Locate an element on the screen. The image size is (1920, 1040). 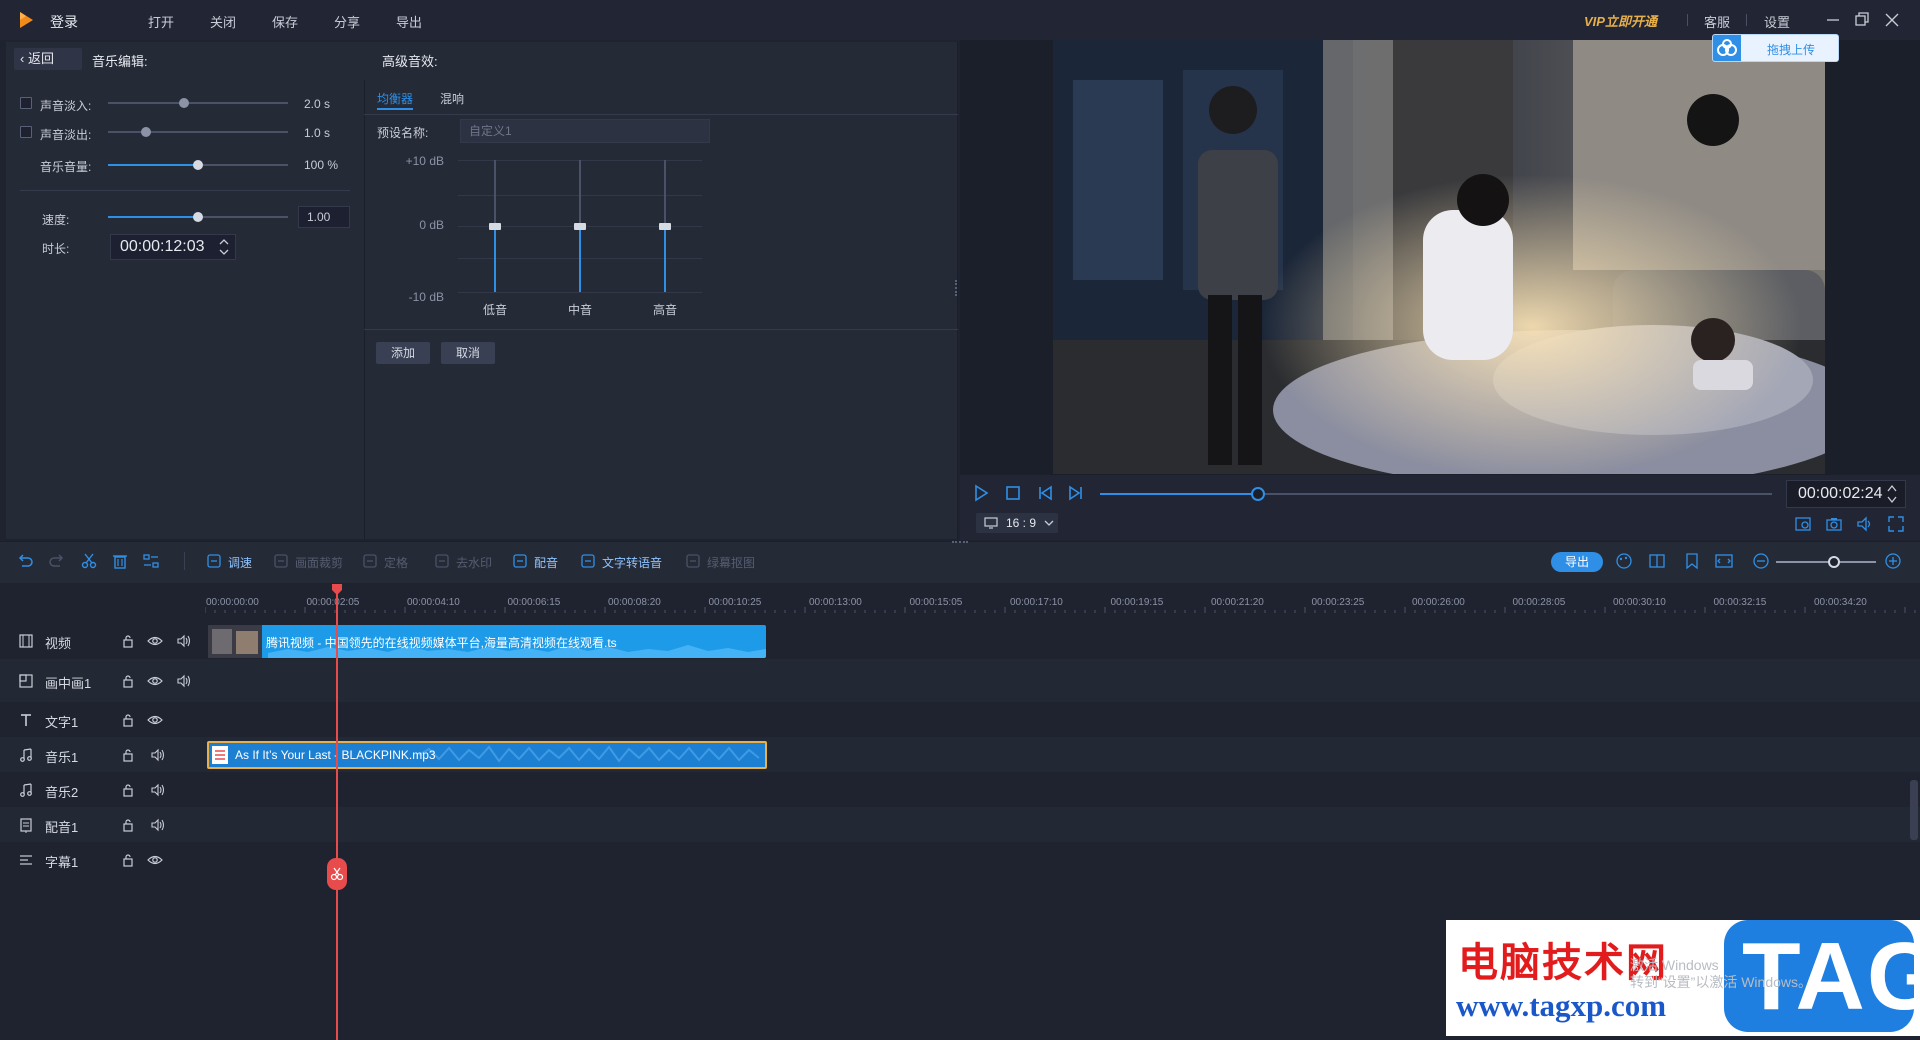
playhead-marker-icon is located at coordinates (337, 590).